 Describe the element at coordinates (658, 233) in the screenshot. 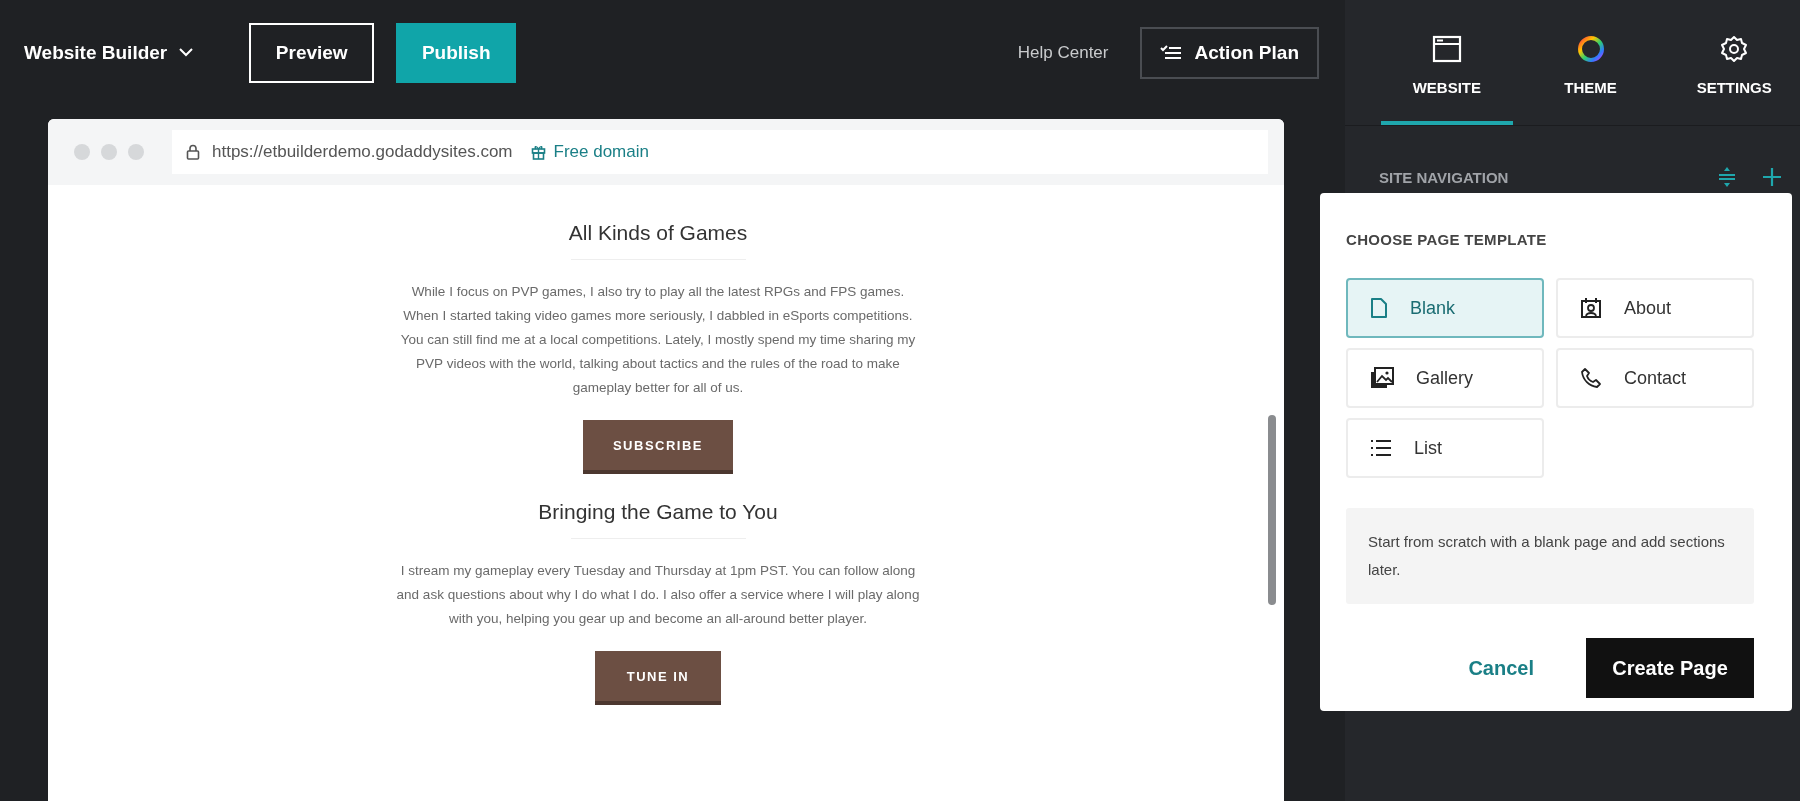

I see `section-heading: All Kinds of Games` at that location.